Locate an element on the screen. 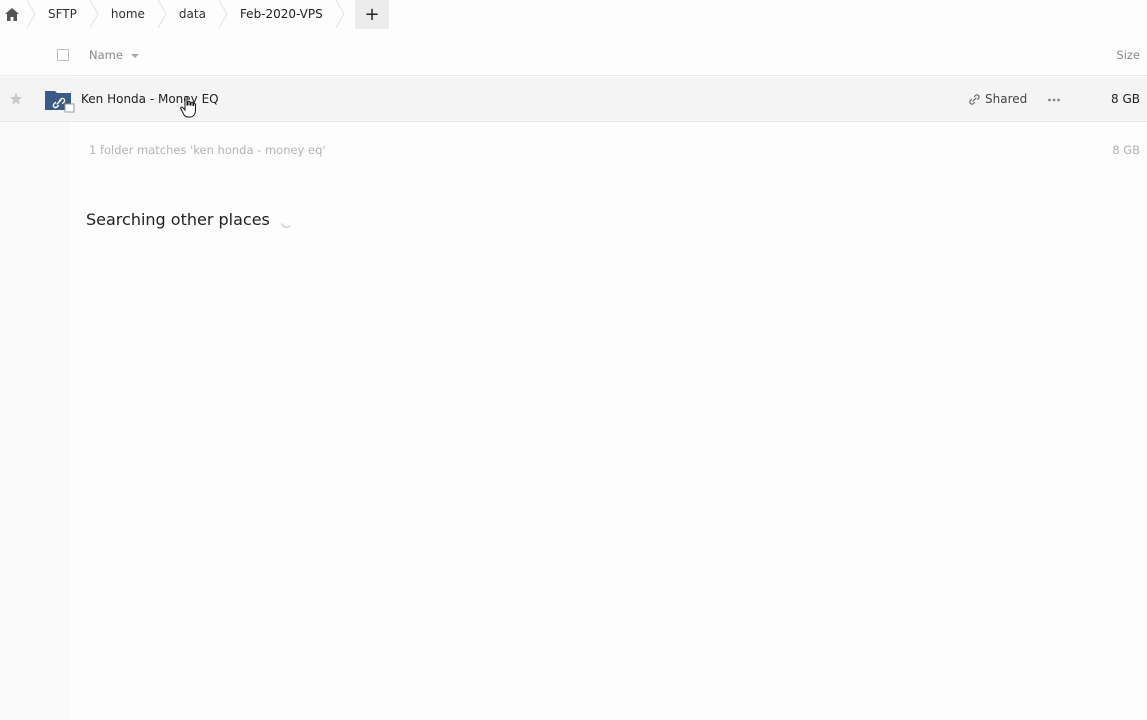 This screenshot has height=720, width=1147. home-icon is located at coordinates (12, 14).